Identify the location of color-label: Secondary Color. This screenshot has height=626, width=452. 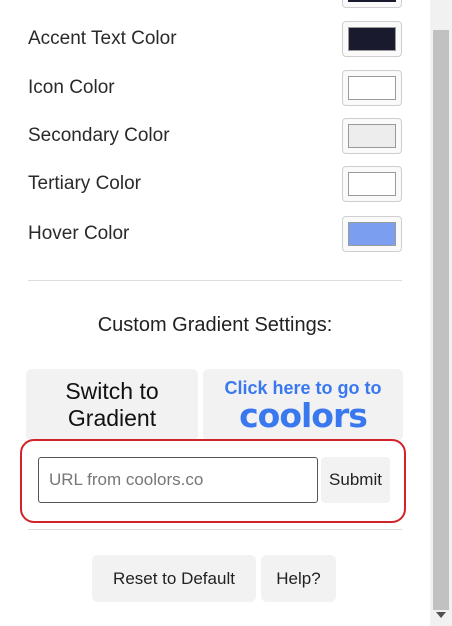
(99, 135).